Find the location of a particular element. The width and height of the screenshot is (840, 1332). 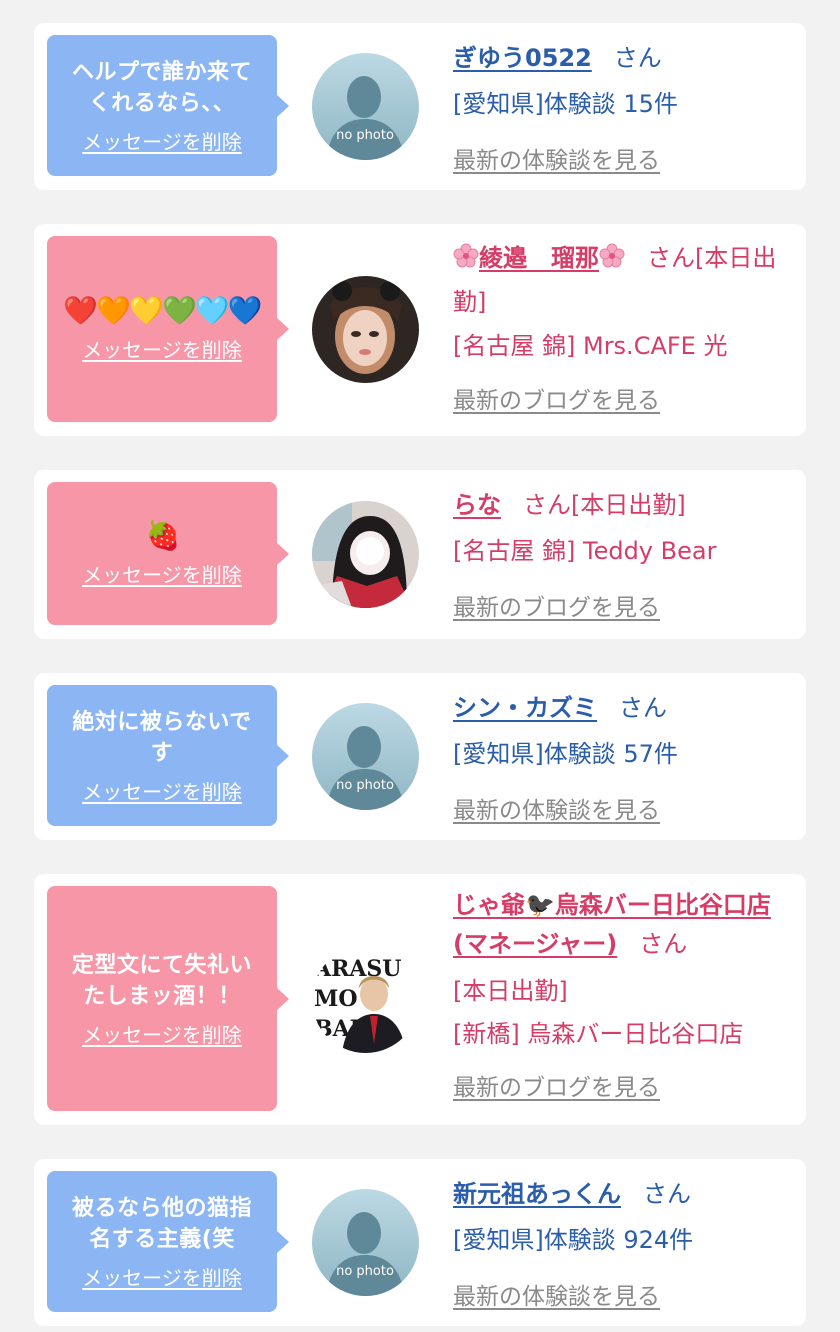

message-bubble: 定型文にて失礼い たしまッ酒！！ メッセージを削除 is located at coordinates (168, 998).